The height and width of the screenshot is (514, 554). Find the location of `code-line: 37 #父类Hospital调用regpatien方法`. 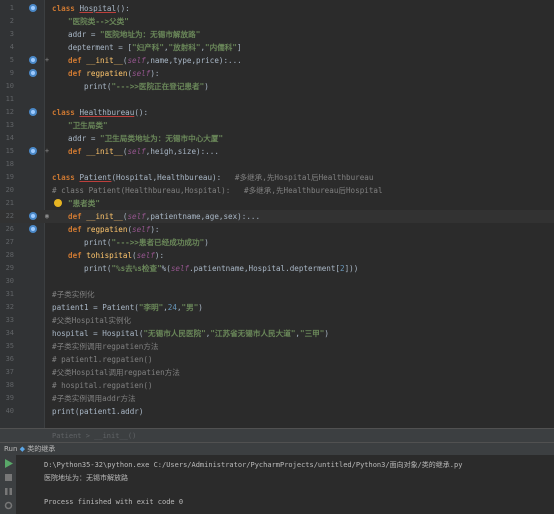

code-line: 37 #父类Hospital调用regpatien方法 is located at coordinates (277, 372).